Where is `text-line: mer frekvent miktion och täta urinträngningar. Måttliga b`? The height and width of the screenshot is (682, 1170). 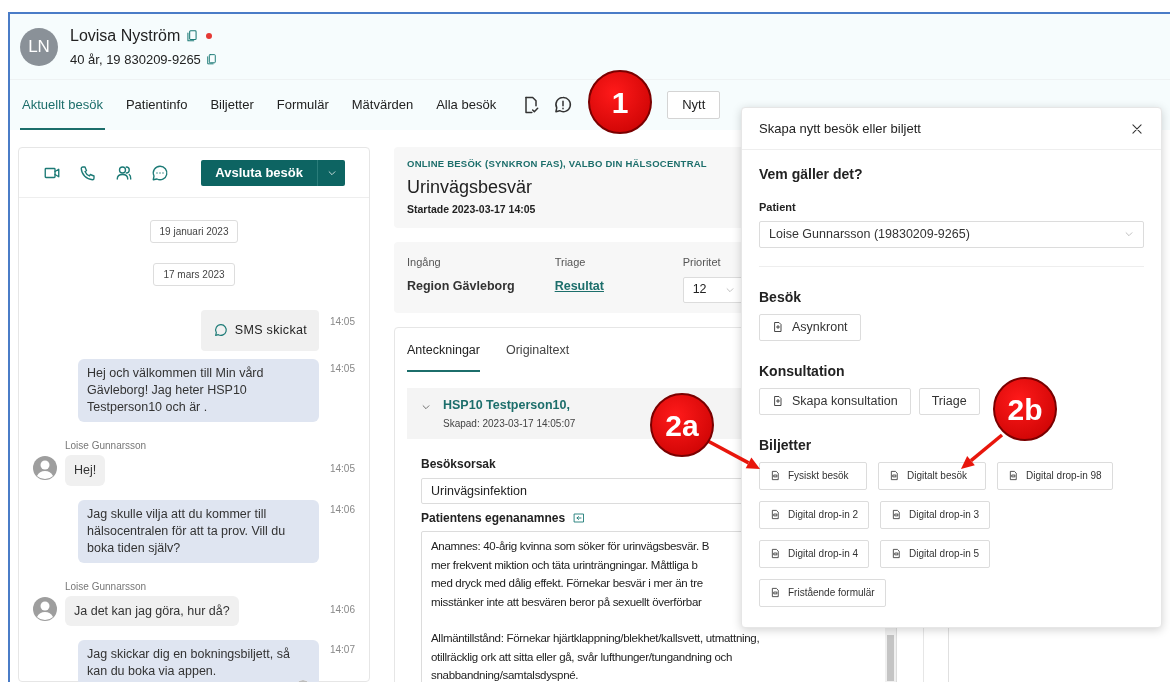 text-line: mer frekvent miktion och täta urinträngningar. Måttliga b is located at coordinates (564, 565).